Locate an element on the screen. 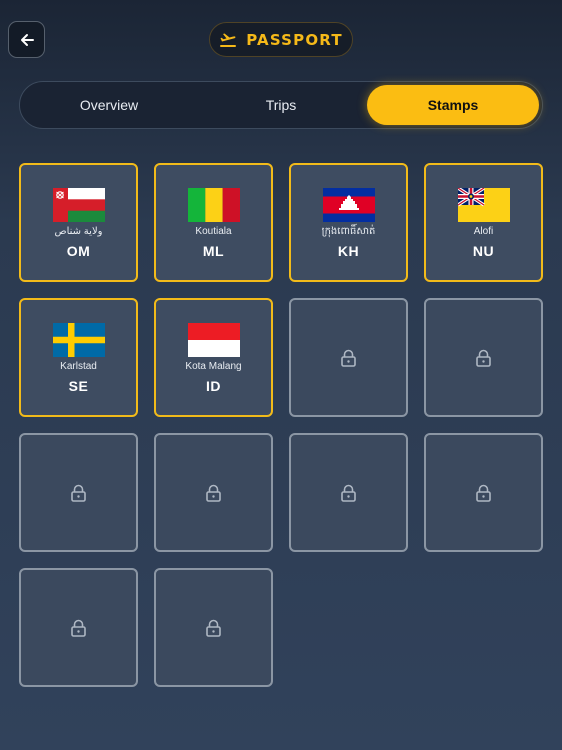 This screenshot has width=562, height=750. stamp-card-om: ولاية شناص OM is located at coordinates (78, 222).